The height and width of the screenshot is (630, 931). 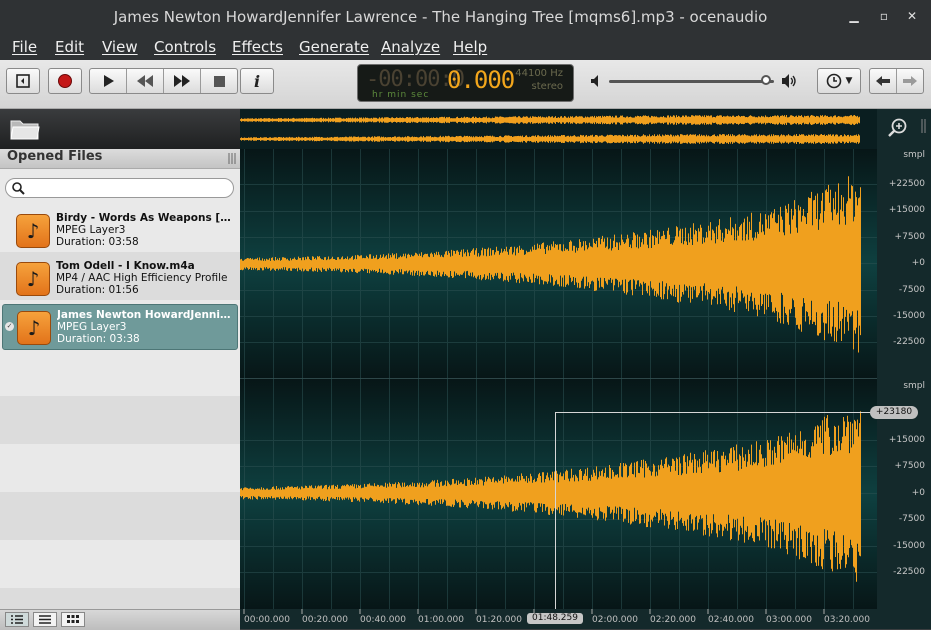 I want to click on menu-controls: Controls, so click(x=185, y=47).